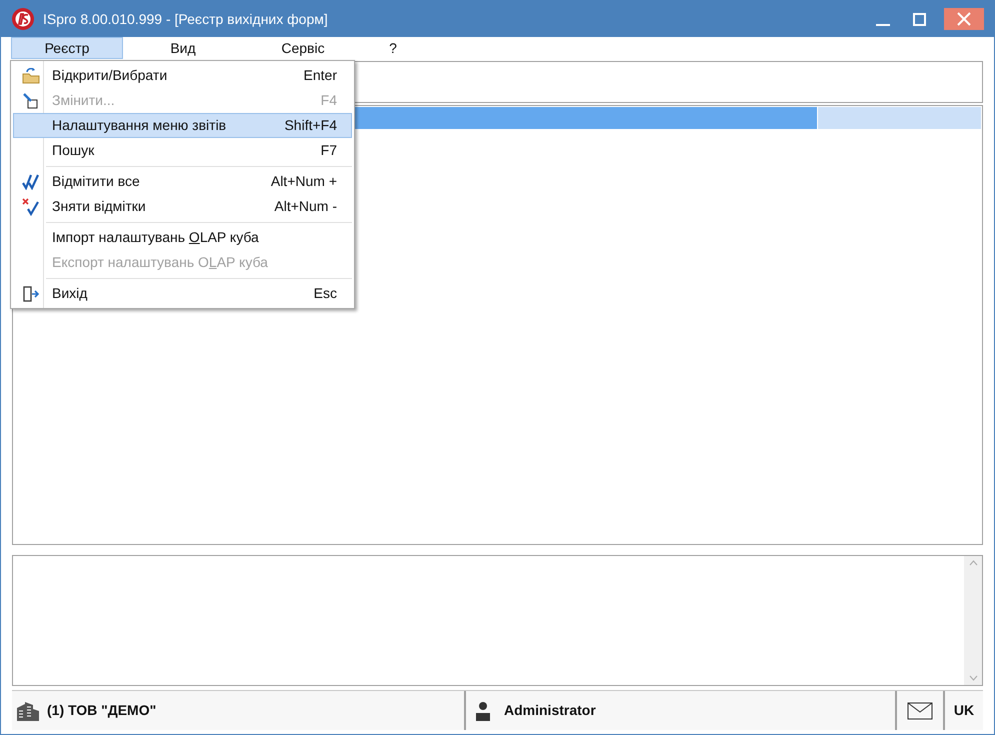  What do you see at coordinates (964, 710) in the screenshot?
I see `language-indicator: UK` at bounding box center [964, 710].